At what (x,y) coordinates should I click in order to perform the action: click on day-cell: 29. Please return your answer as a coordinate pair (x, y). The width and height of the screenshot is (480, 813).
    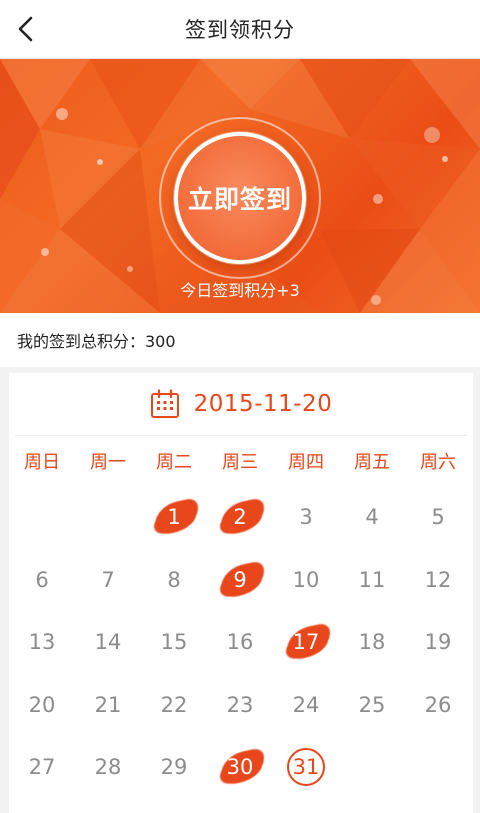
    Looking at the image, I should click on (174, 767).